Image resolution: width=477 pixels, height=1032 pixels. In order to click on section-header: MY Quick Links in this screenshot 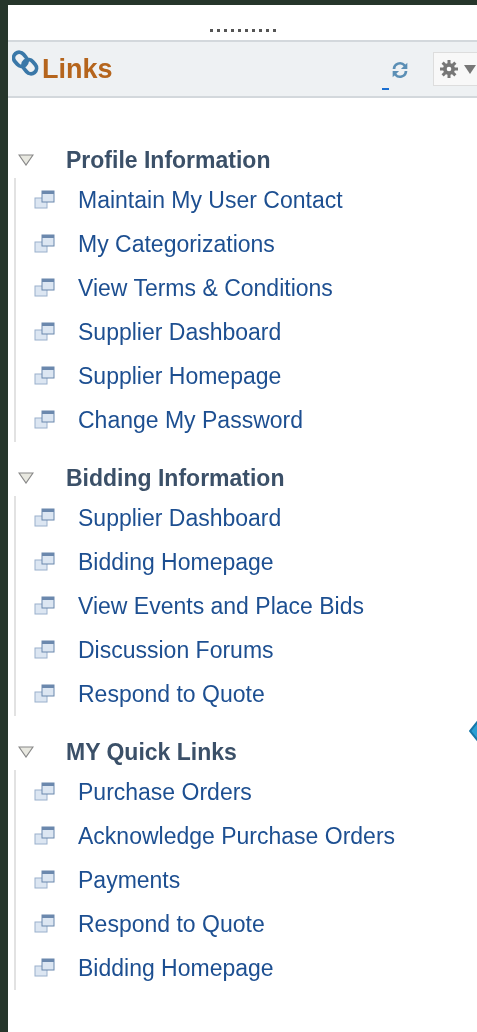, I will do `click(242, 752)`.